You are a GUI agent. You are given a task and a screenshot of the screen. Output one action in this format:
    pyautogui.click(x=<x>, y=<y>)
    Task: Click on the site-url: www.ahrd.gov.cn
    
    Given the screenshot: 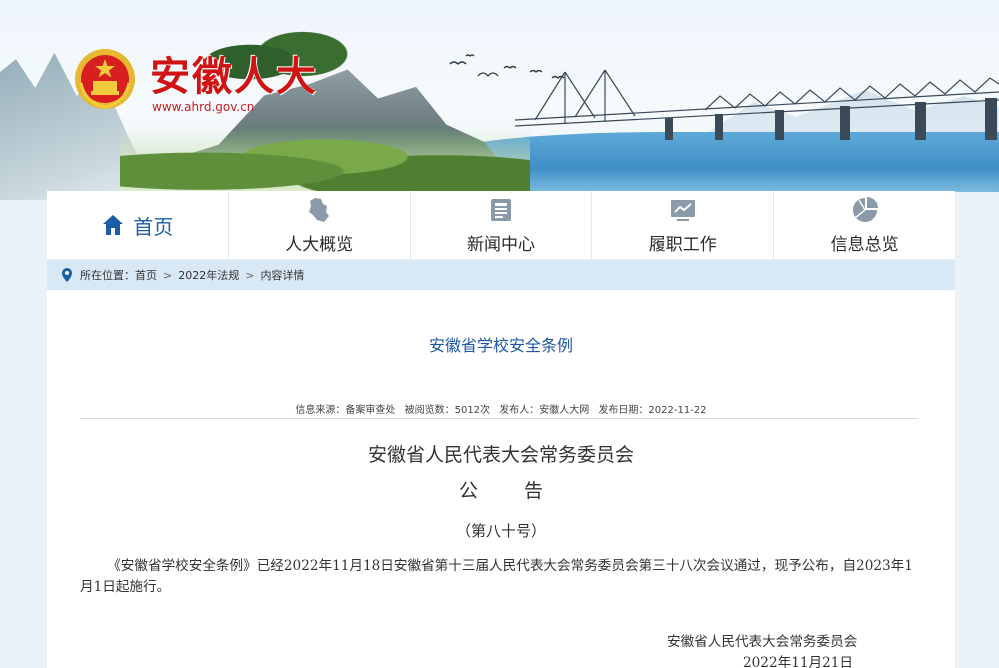 What is the action you would take?
    pyautogui.click(x=203, y=107)
    